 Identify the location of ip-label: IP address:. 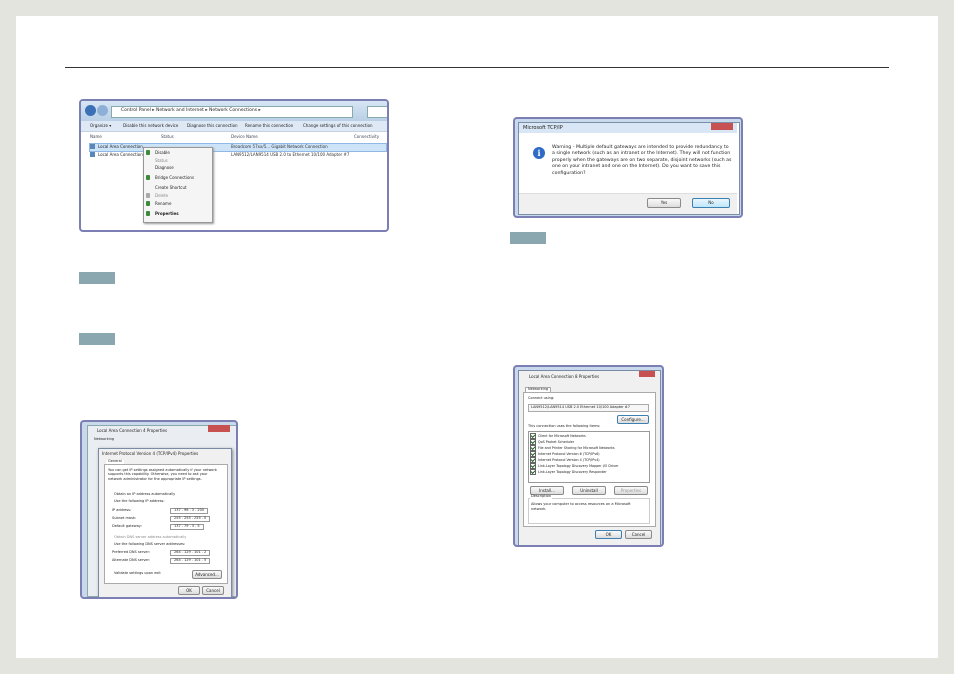
(122, 510).